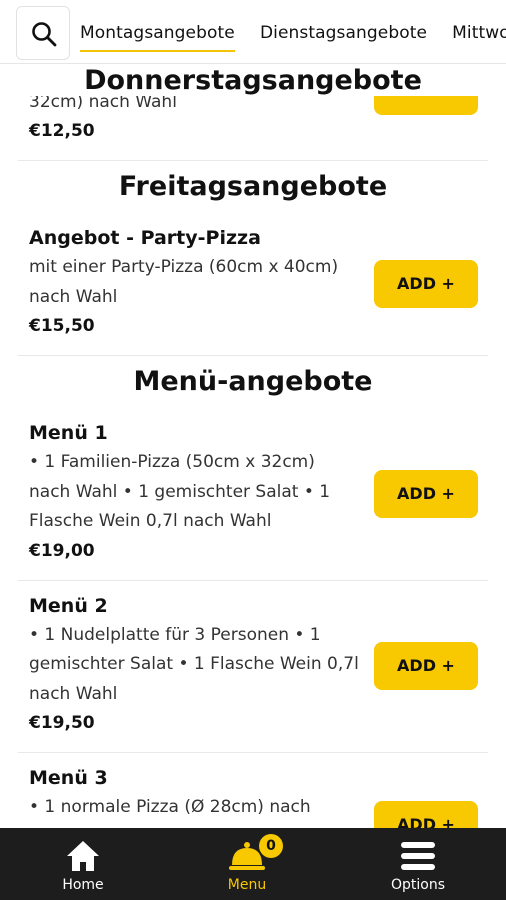 The height and width of the screenshot is (900, 506). I want to click on tab-mittwochsangebote: Mittwochsangebote, so click(479, 31).